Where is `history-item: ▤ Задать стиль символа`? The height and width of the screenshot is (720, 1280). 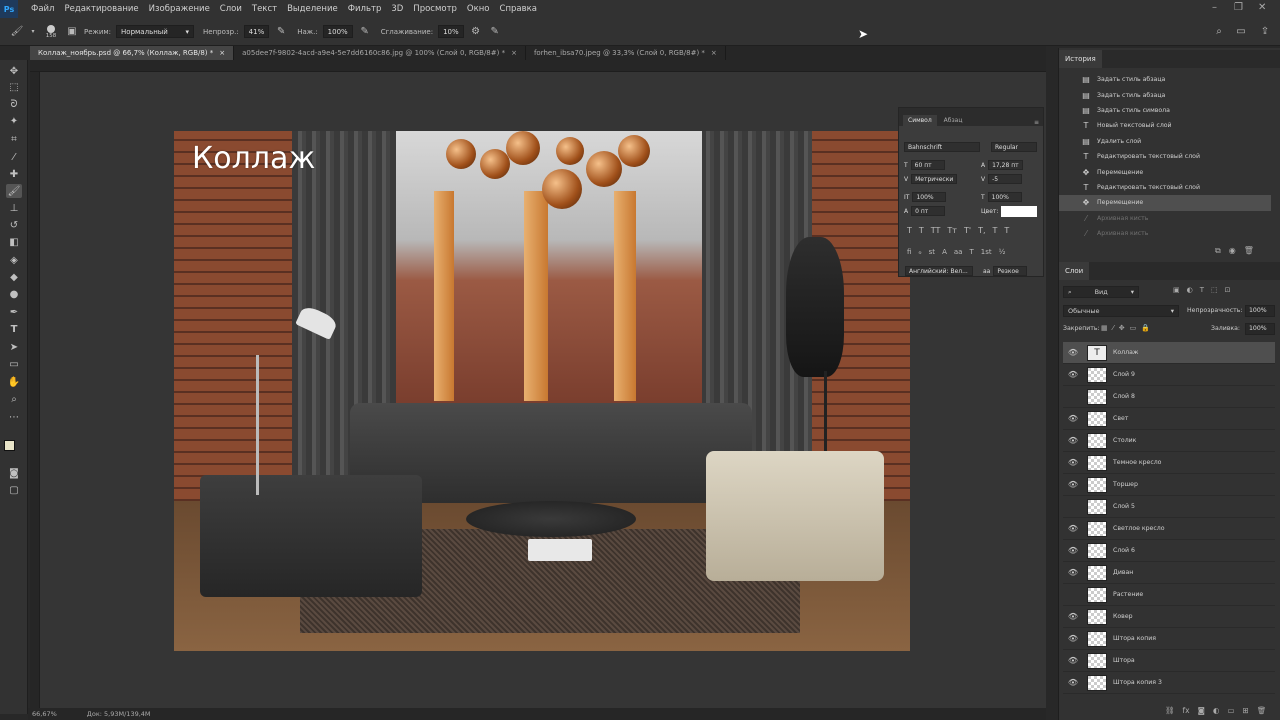 history-item: ▤ Задать стиль символа is located at coordinates (1165, 110).